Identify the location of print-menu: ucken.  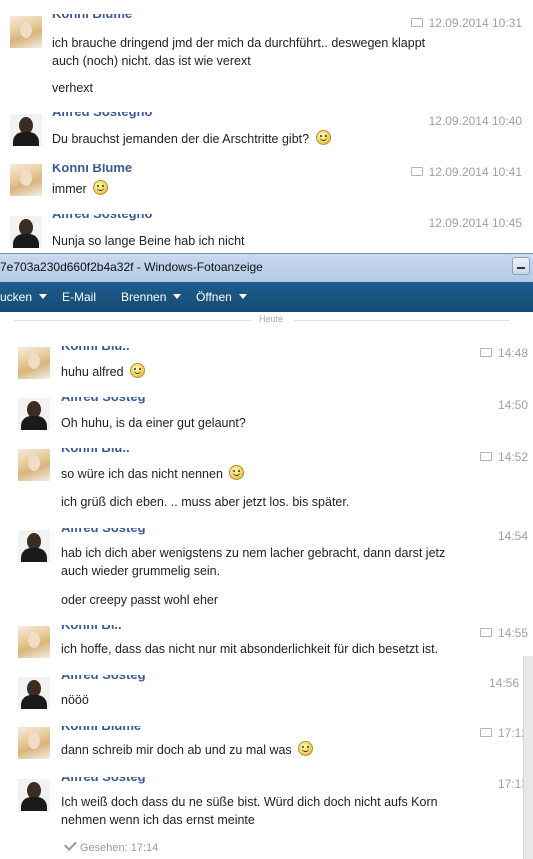
(24, 297).